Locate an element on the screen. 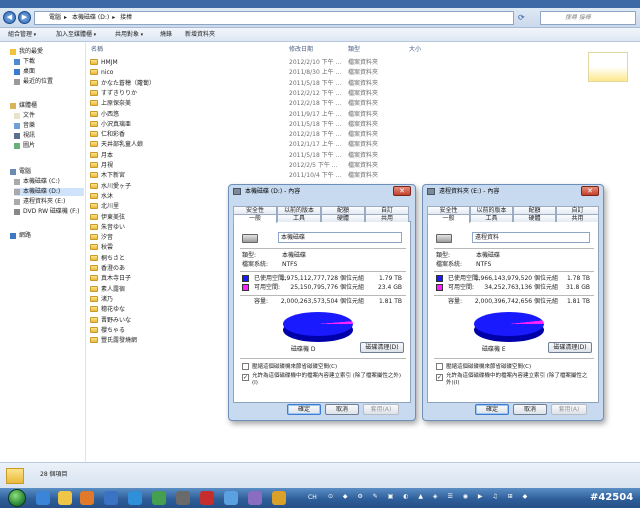 The height and width of the screenshot is (508, 640). column-date: 修改日期 is located at coordinates (301, 48).